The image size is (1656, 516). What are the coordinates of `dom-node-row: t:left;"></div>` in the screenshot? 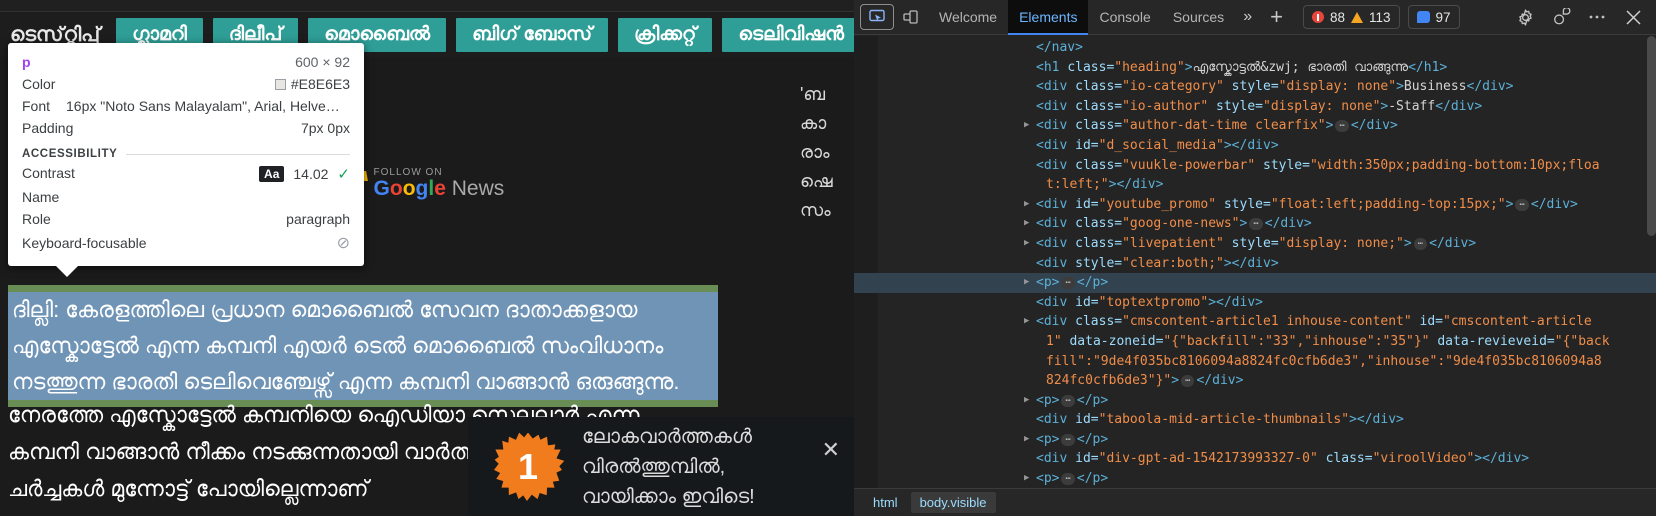 It's located at (1255, 185).